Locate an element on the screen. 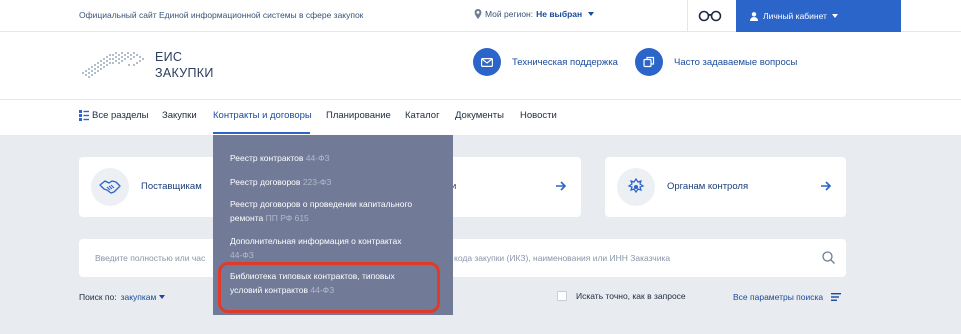 The image size is (961, 334). menu-item-agreements-registry: Реестр договоров 223-ФЗ is located at coordinates (280, 183).